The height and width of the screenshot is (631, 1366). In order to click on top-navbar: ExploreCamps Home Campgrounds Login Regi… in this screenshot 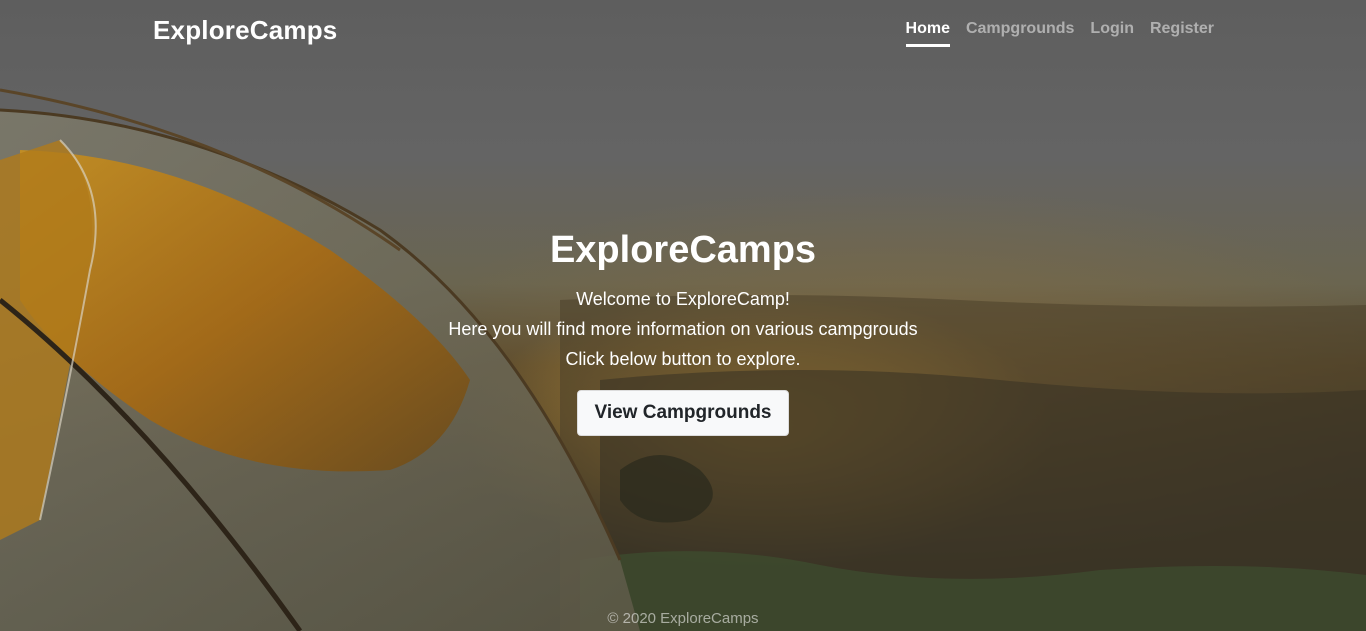, I will do `click(683, 31)`.